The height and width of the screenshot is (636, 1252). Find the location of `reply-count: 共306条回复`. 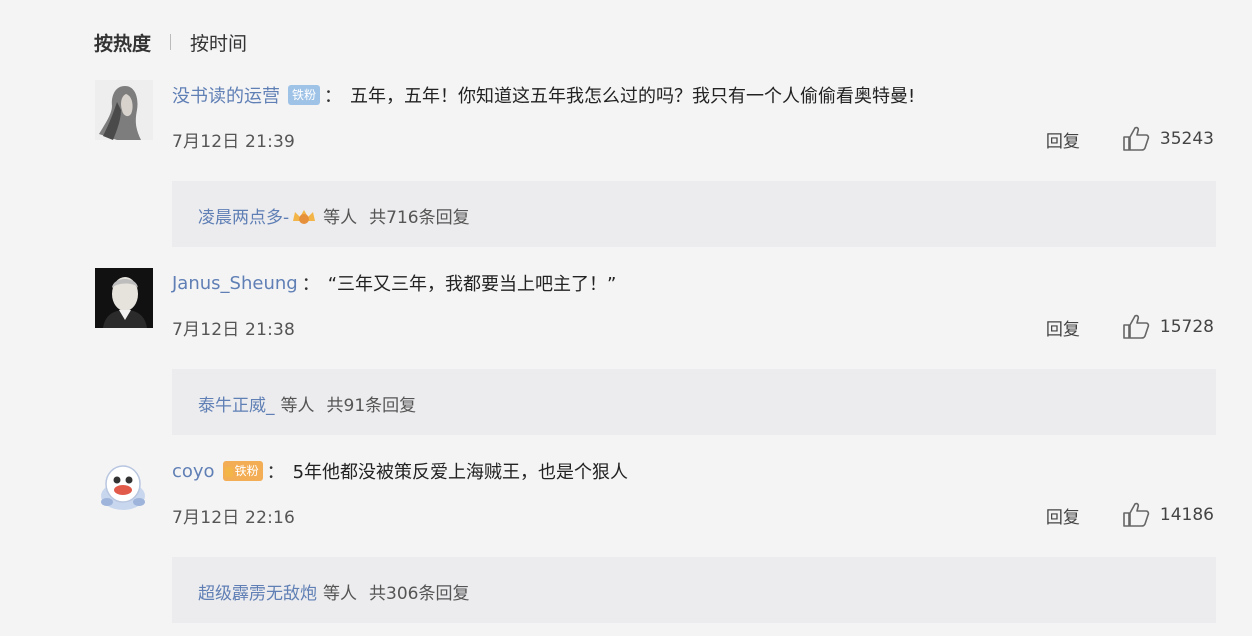

reply-count: 共306条回复 is located at coordinates (419, 591).